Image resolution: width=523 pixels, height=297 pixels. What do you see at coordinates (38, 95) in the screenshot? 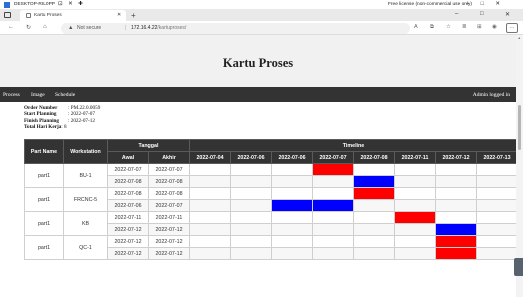
I see `nav-item-image: Image` at bounding box center [38, 95].